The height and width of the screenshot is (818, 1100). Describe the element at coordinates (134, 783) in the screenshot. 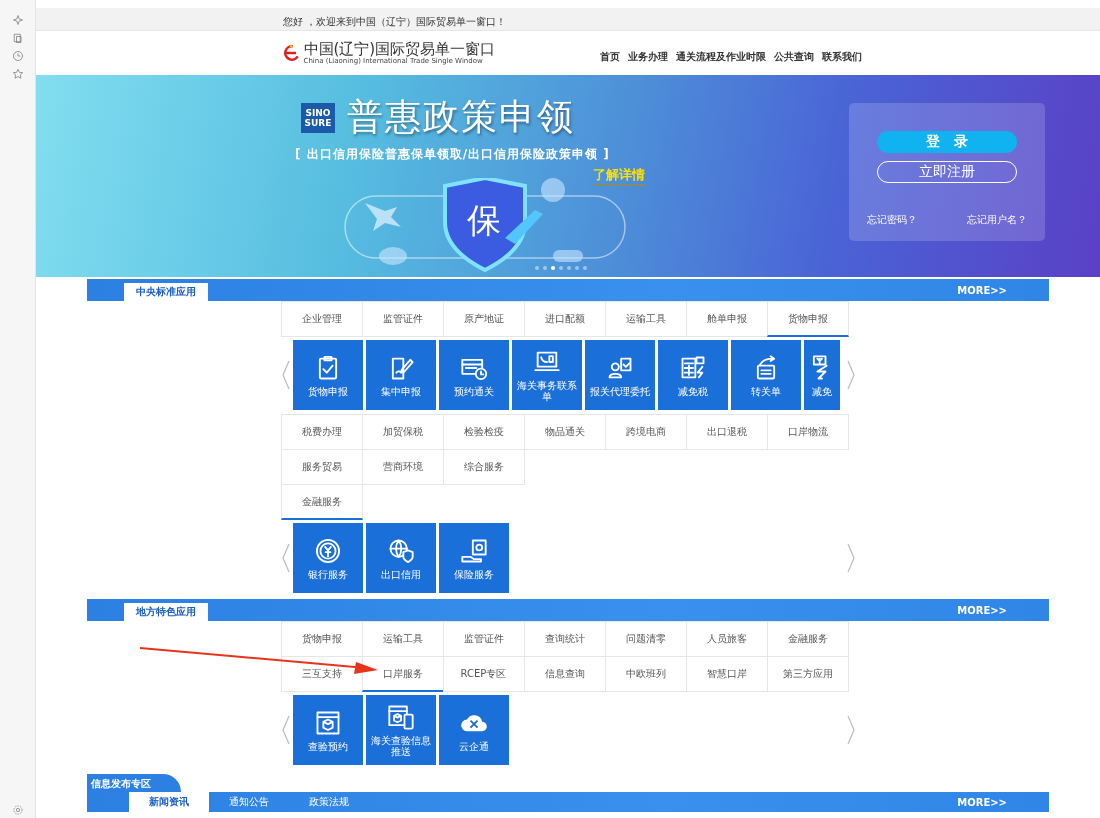

I see `section-label: 信息发布专区` at that location.